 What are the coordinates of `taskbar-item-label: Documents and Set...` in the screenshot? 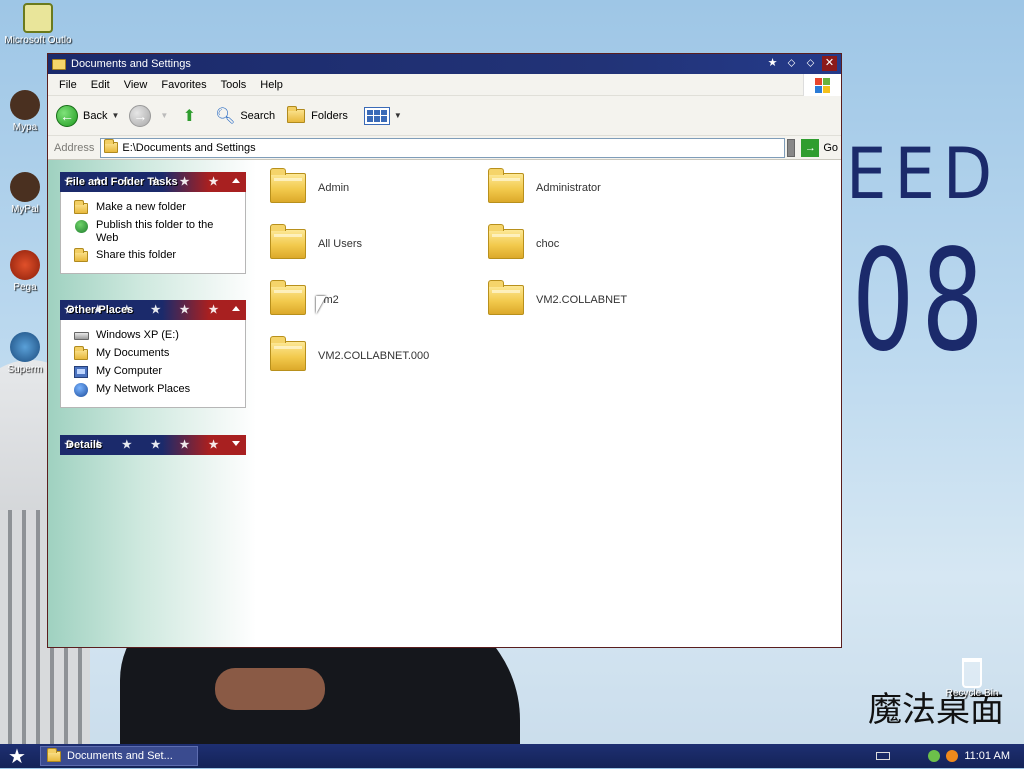 It's located at (120, 756).